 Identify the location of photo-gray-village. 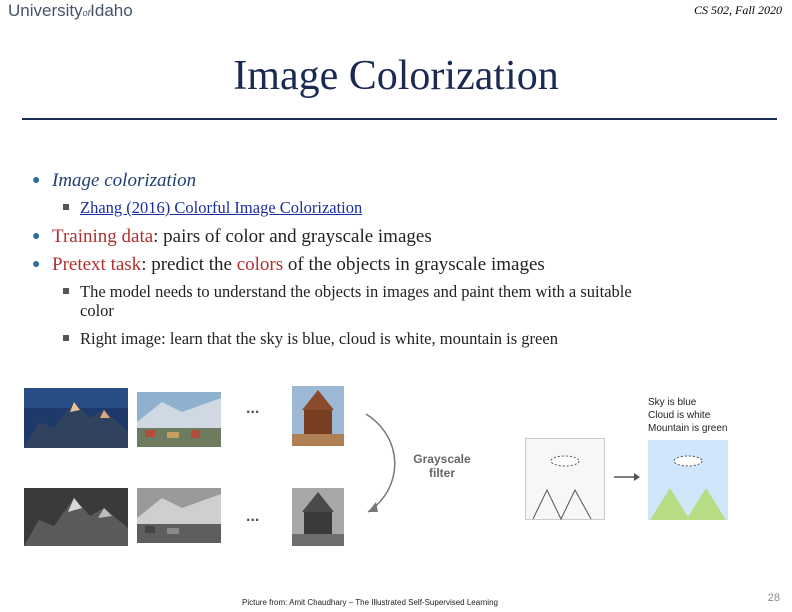
(179, 515).